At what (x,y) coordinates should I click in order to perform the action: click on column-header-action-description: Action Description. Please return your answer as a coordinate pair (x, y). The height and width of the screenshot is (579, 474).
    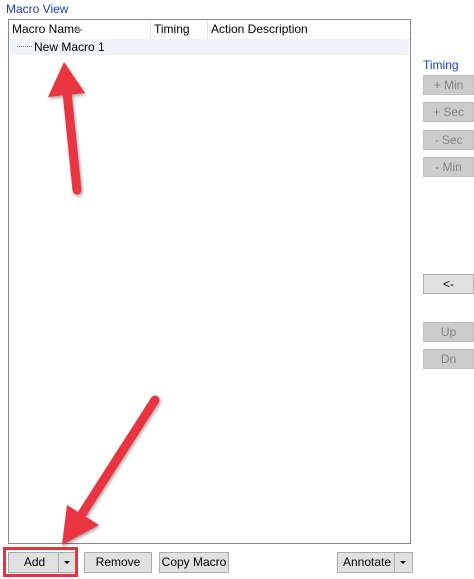
    Looking at the image, I should click on (309, 29).